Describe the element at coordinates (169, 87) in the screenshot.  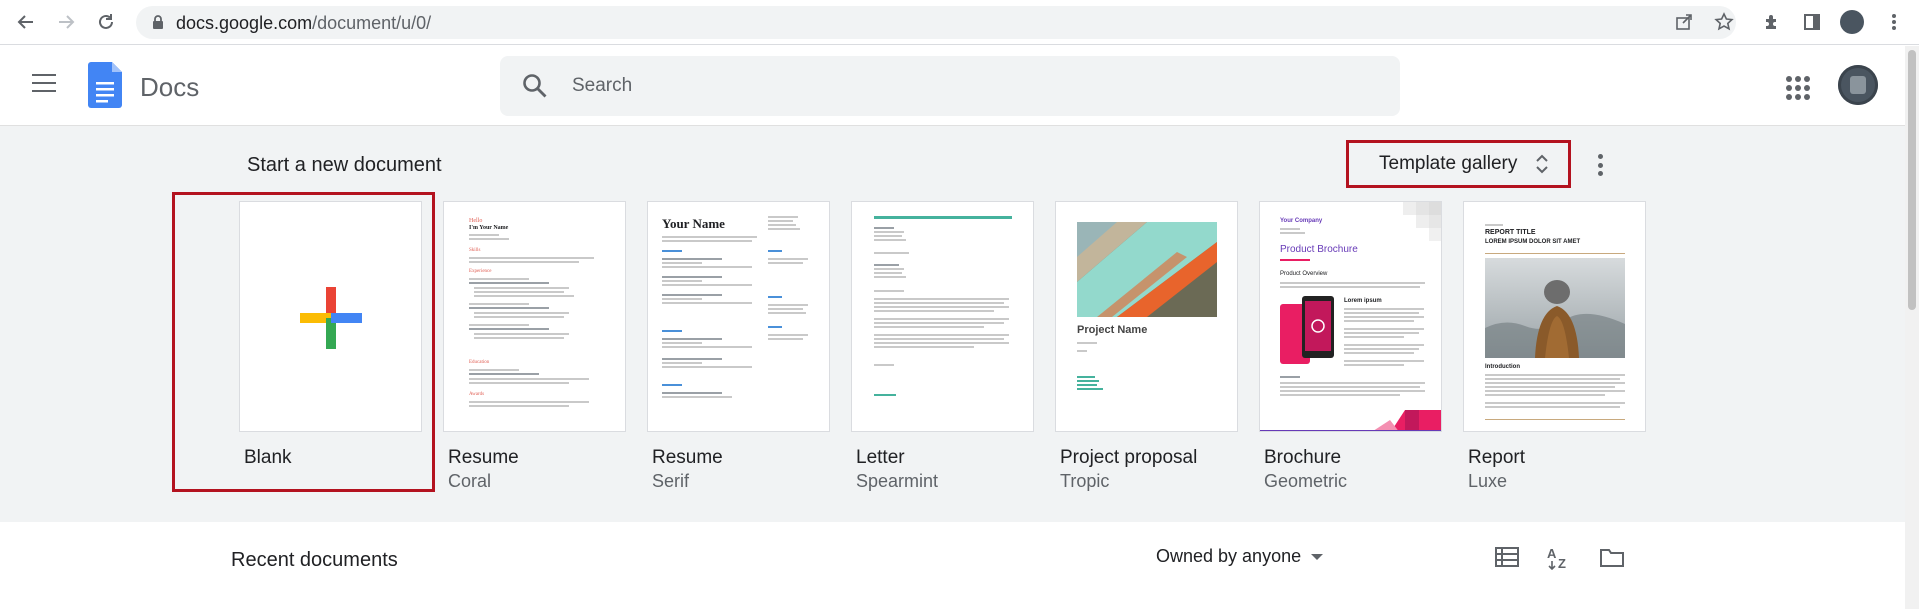
I see `app-name: Docs` at that location.